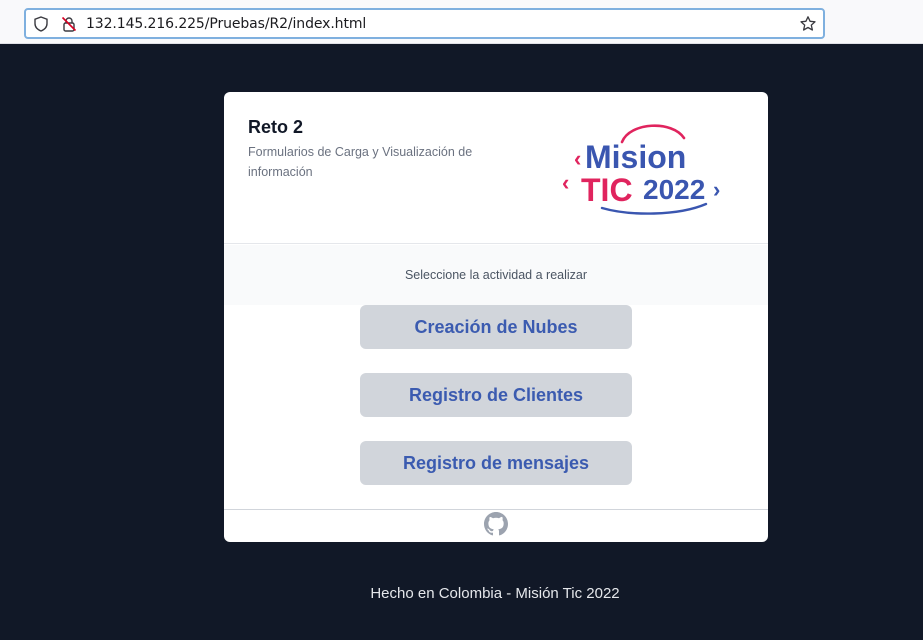 This screenshot has height=640, width=923. Describe the element at coordinates (41, 24) in the screenshot. I see `shield-icon` at that location.